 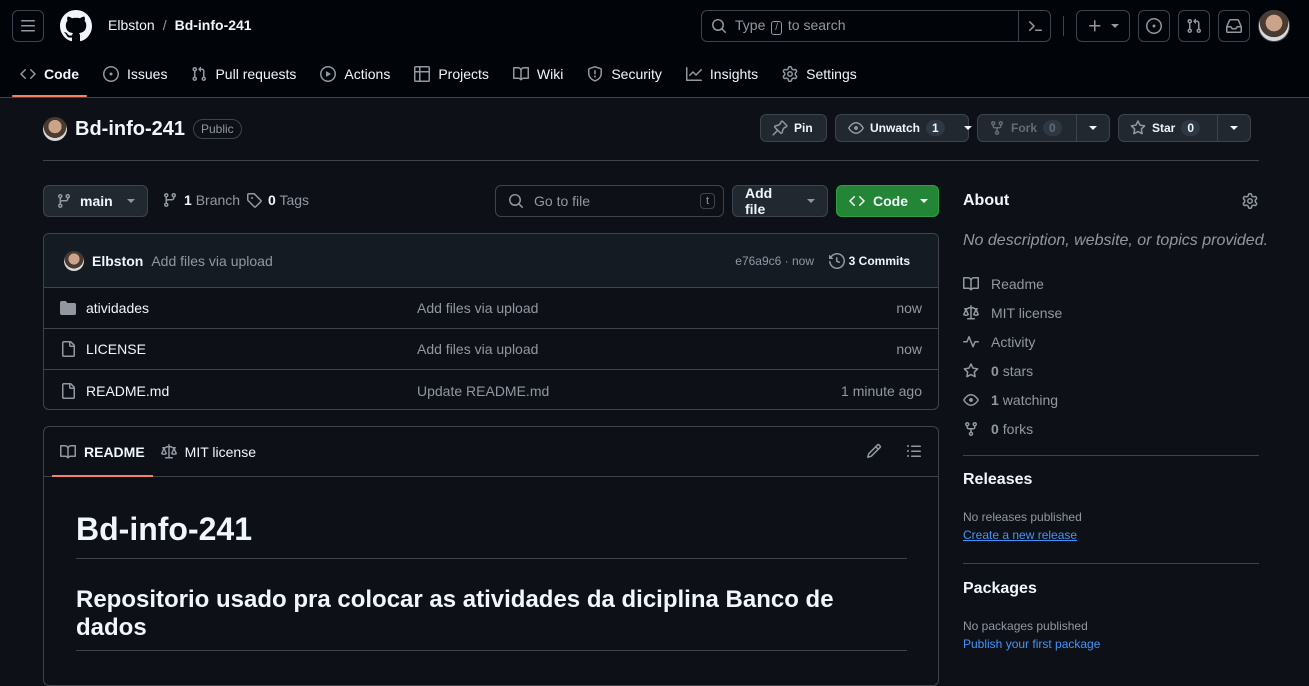 I want to click on go-to-file-input: Go to file t, so click(x=609, y=201).